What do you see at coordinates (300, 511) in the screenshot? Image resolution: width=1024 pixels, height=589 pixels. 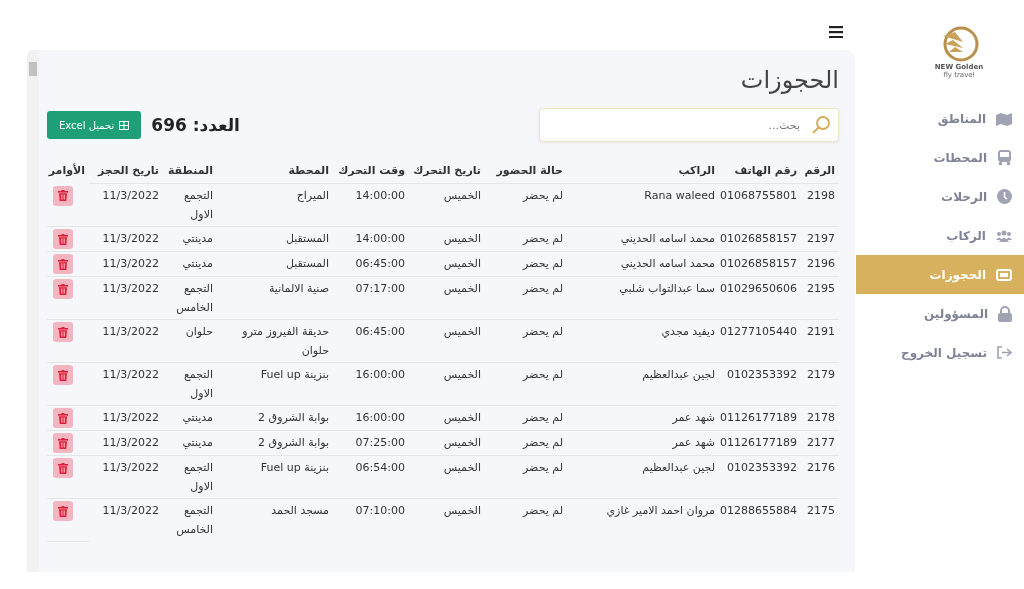 I see `table-cell-text: مسجد الحمد` at bounding box center [300, 511].